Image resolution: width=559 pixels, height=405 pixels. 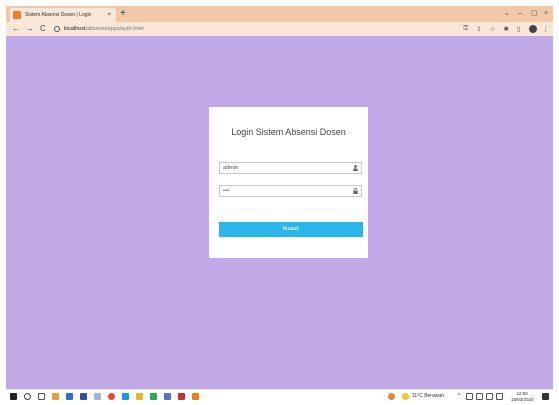 I want to click on login-title: Login Sistem Absensi Dosen, so click(x=288, y=132).